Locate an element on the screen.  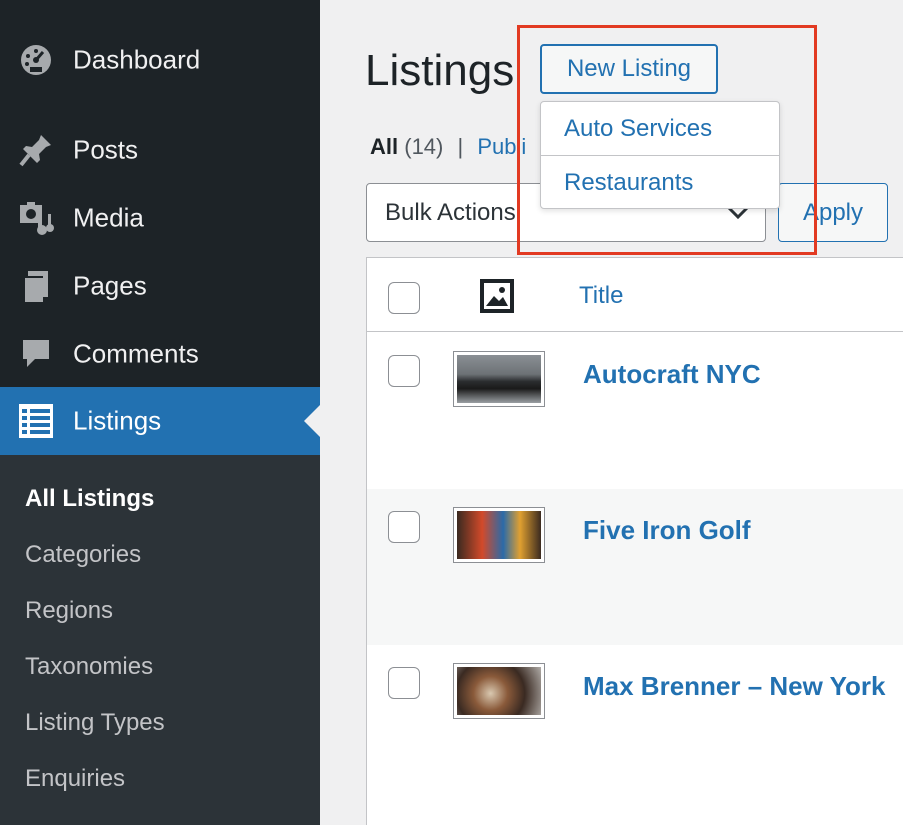
select-all-checkbox is located at coordinates (404, 298).